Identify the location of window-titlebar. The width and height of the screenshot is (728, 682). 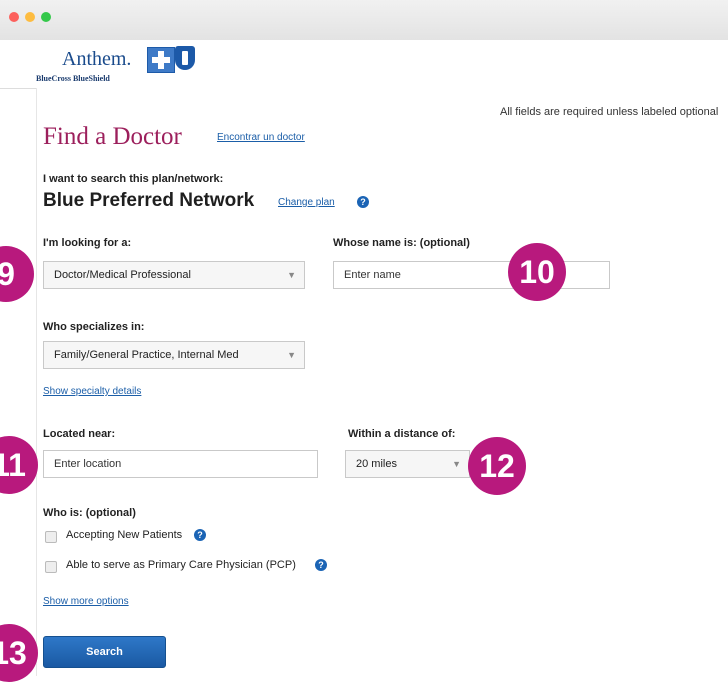
(364, 20).